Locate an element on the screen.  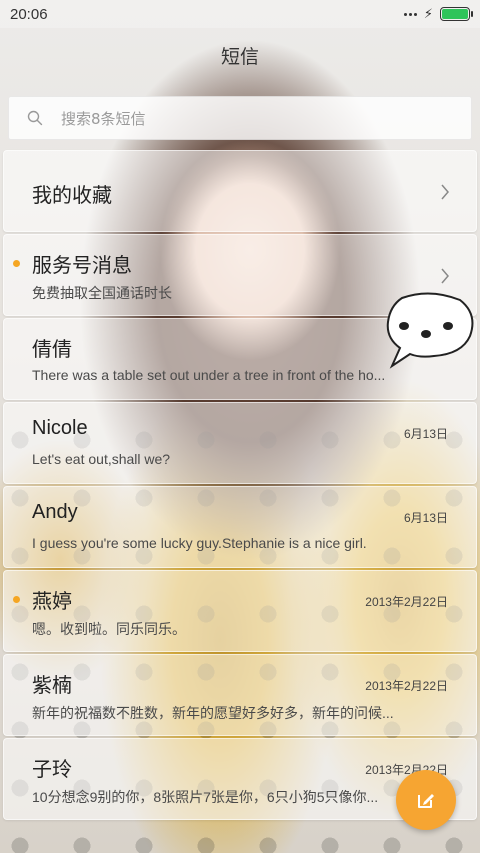
list-item-favorites: 我的收藏 is located at coordinates (240, 191).